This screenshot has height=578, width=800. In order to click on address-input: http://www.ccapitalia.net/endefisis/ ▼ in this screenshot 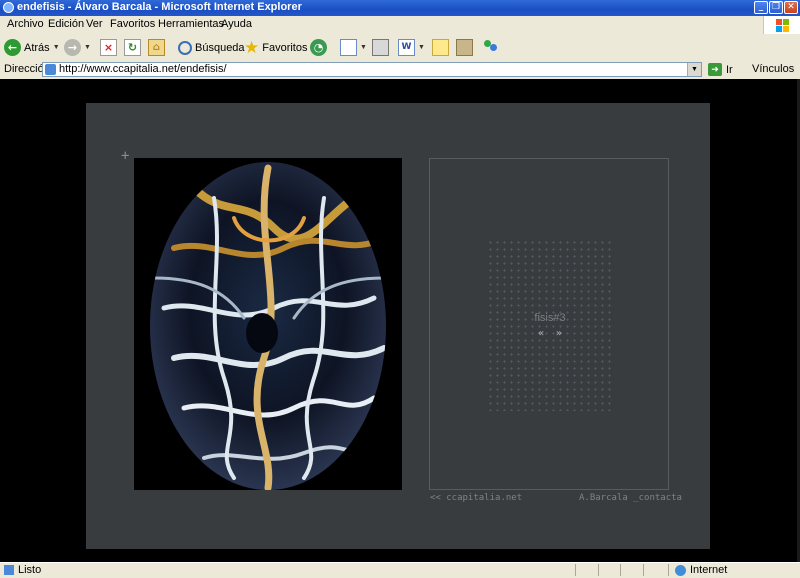, I will do `click(372, 69)`.